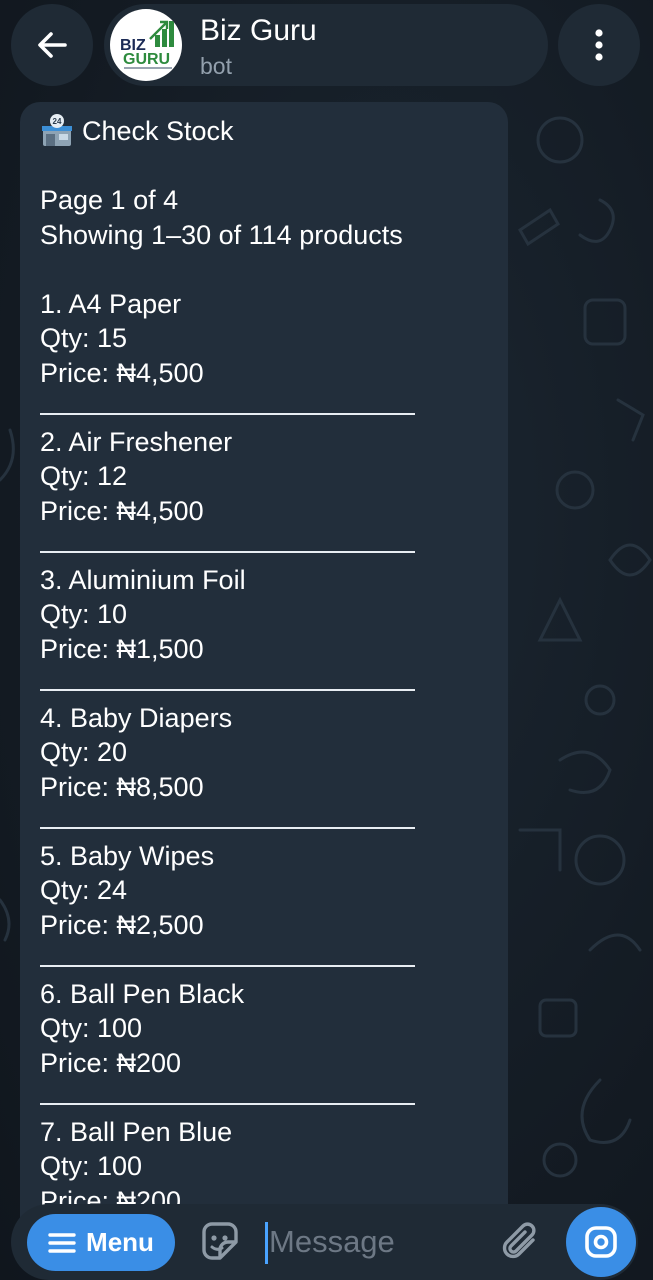 The height and width of the screenshot is (1280, 653). I want to click on product-item: 2. Air Freshener Qty: 12 Price: ₦4,500, so click(260, 494).